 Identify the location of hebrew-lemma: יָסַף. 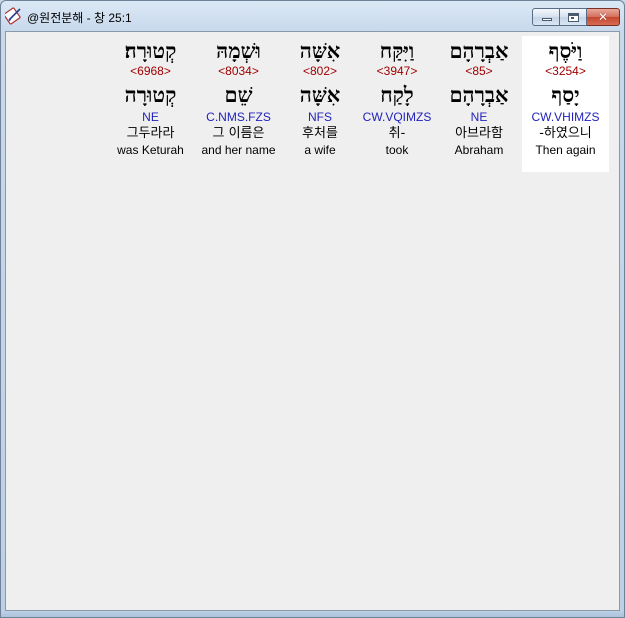
(565, 95).